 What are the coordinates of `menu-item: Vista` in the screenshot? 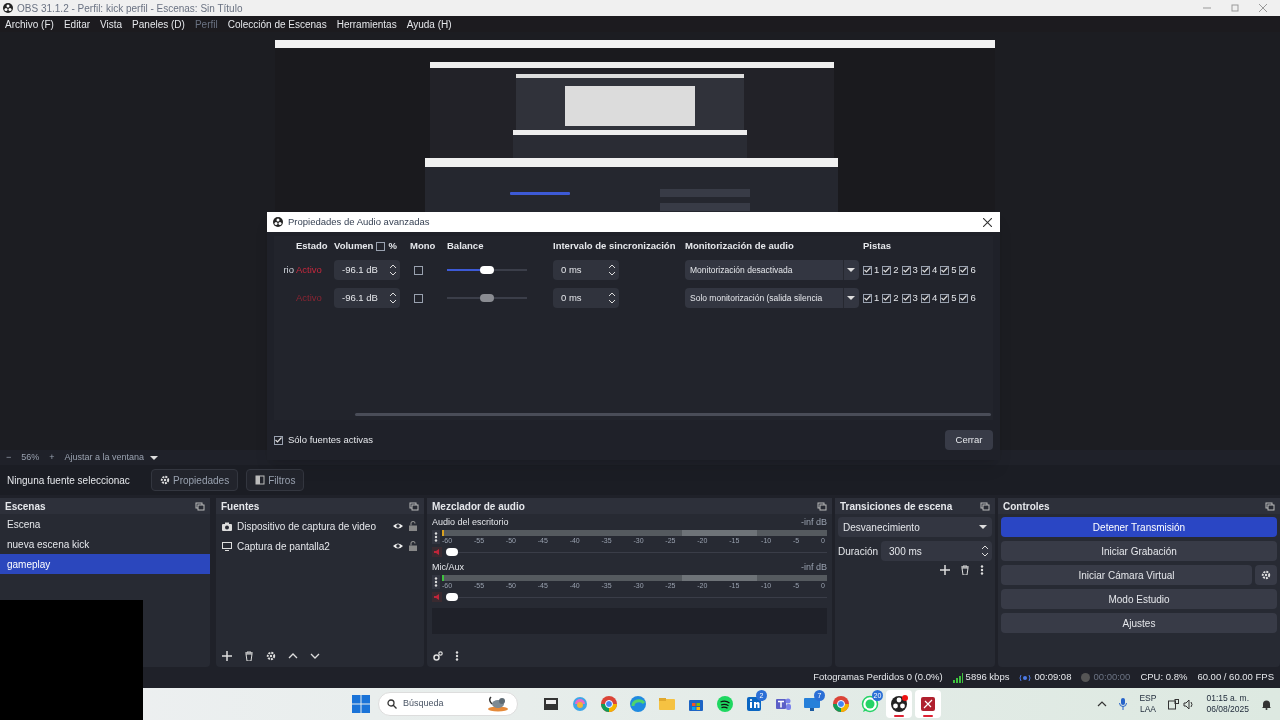 It's located at (111, 24).